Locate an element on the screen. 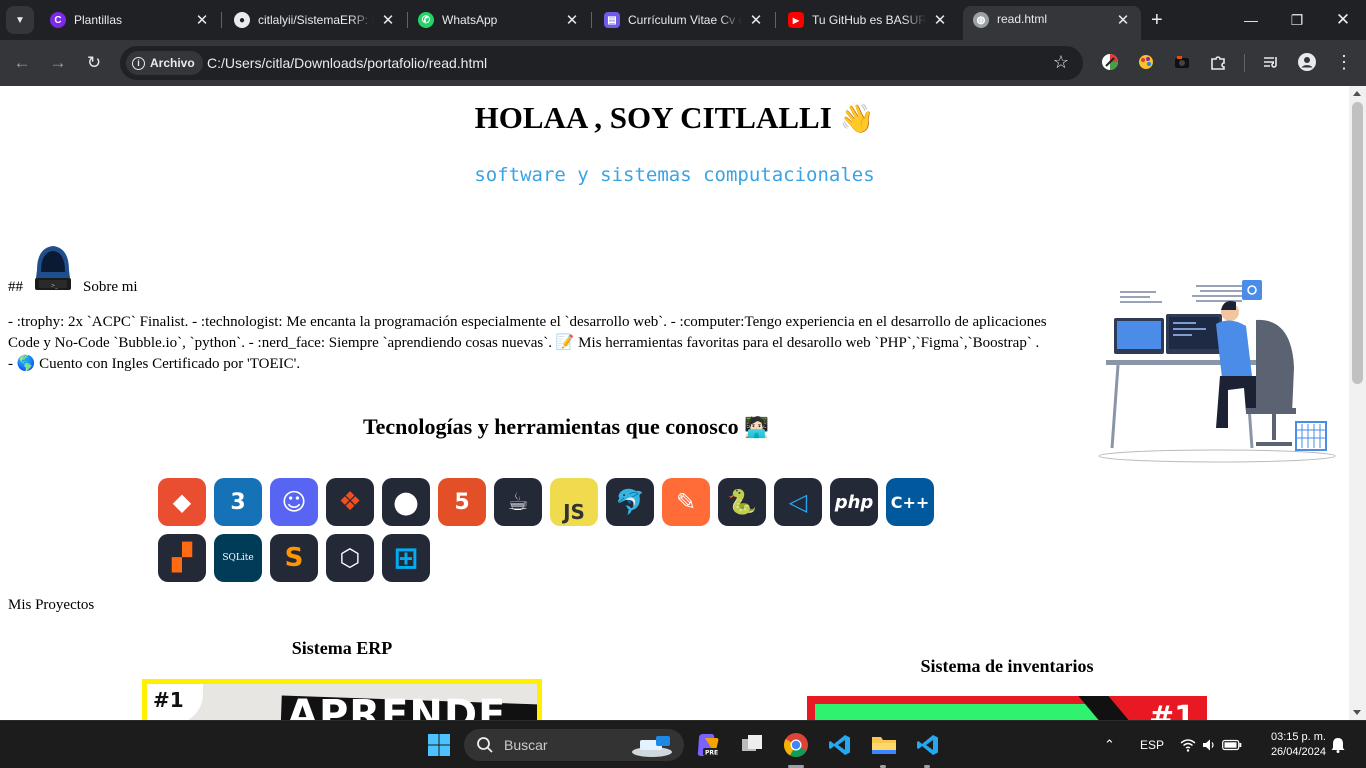 Image resolution: width=1366 pixels, height=768 pixels. minimize-icon: — is located at coordinates (1251, 20).